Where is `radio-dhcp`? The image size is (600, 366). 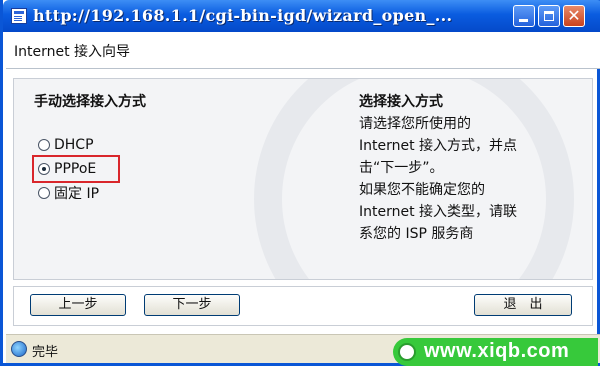 radio-dhcp is located at coordinates (44, 145).